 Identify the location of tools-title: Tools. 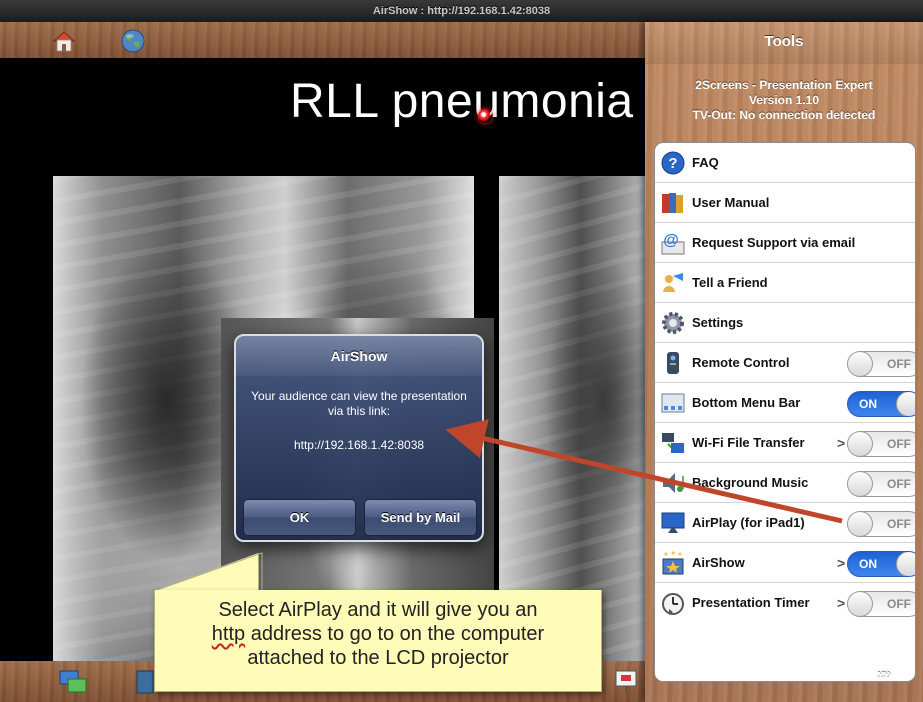
(784, 43).